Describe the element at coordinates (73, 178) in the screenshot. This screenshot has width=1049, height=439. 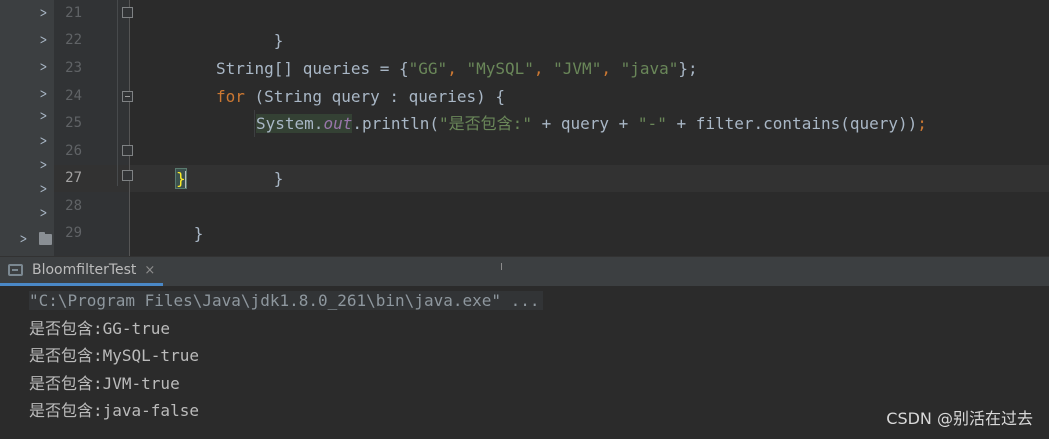
I see `line-number-current: 27` at that location.